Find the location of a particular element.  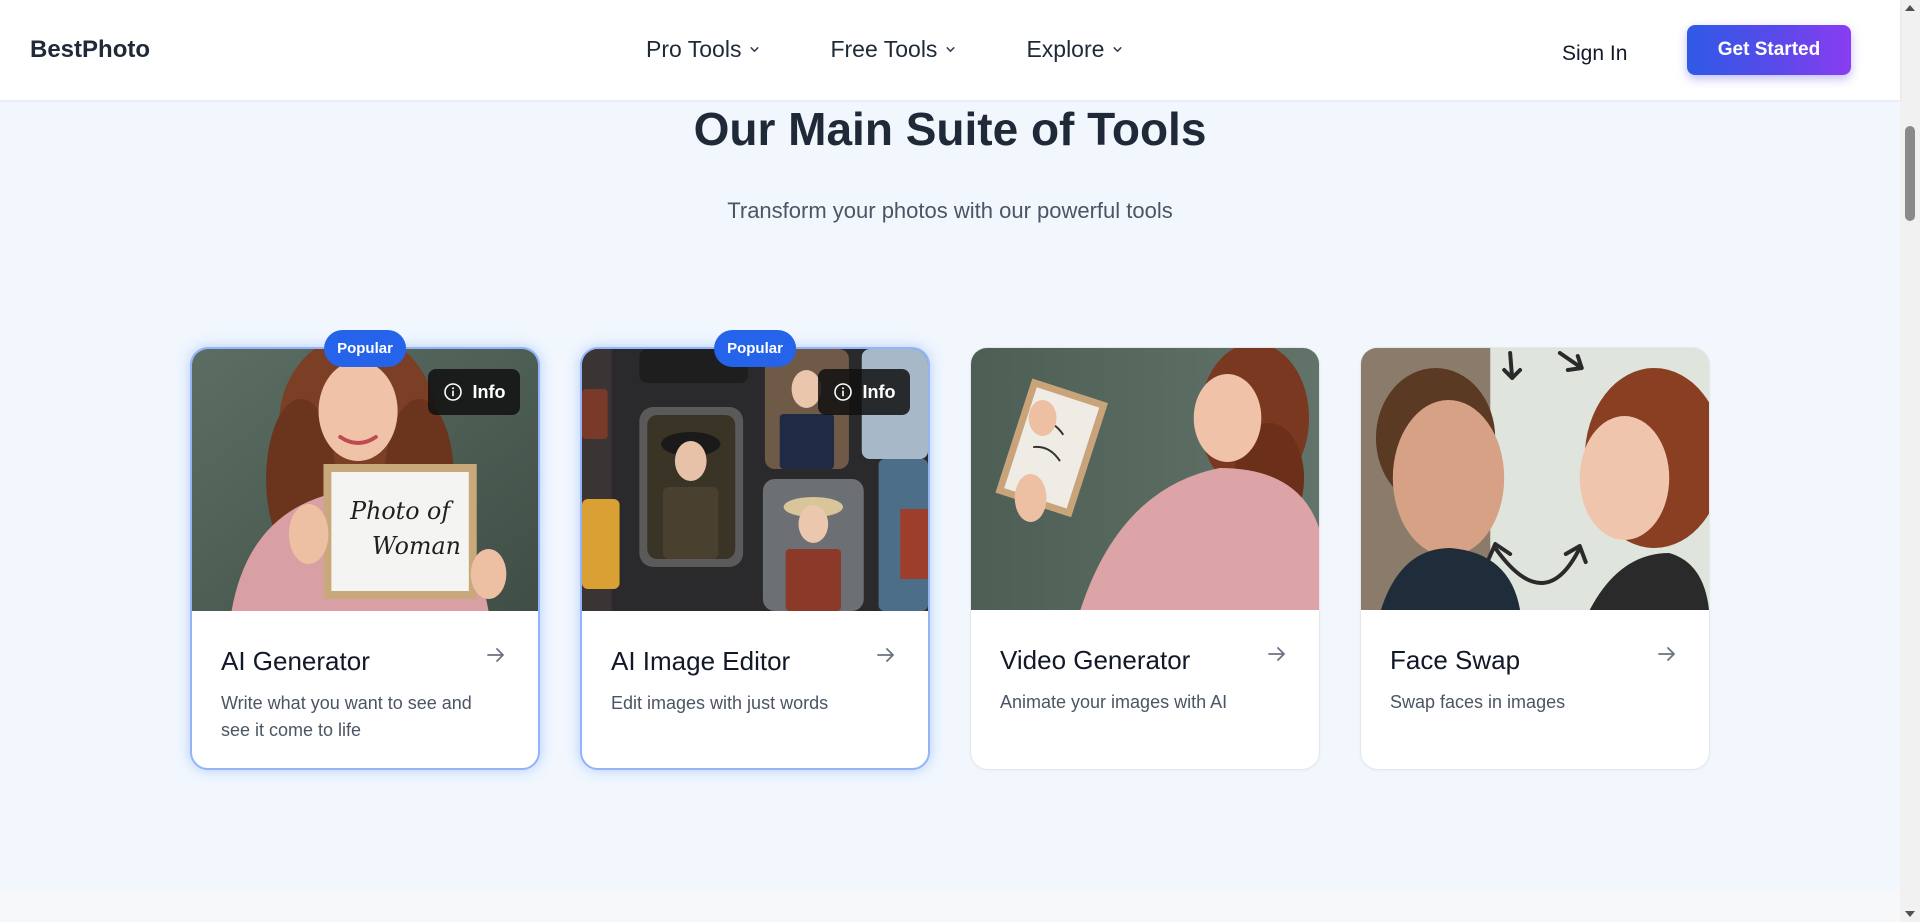

card-title: Video Generator is located at coordinates (1095, 660).